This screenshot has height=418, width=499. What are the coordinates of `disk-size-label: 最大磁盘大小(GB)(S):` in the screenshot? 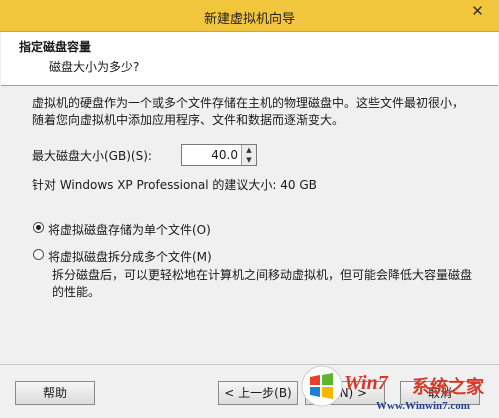 It's located at (92, 156).